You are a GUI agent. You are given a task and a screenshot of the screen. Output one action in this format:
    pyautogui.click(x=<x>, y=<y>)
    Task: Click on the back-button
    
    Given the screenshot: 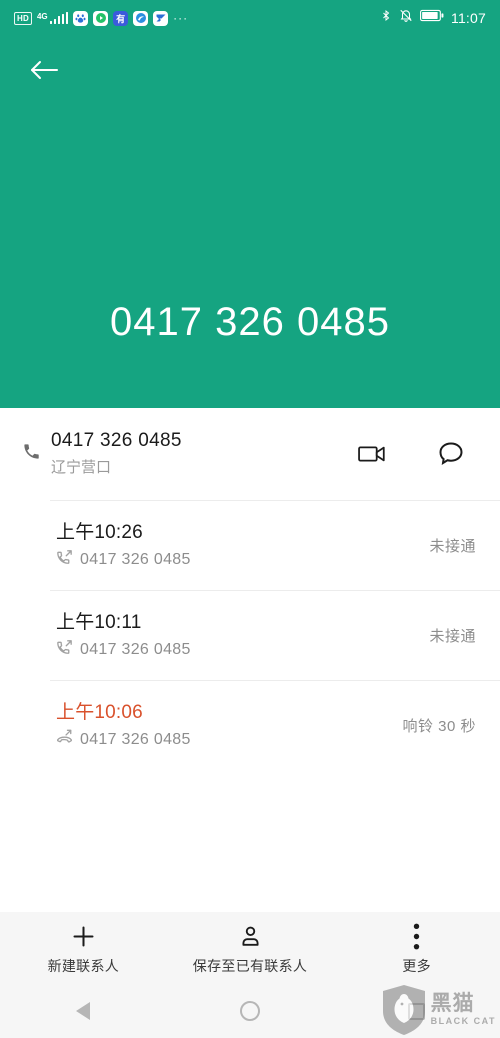 What is the action you would take?
    pyautogui.click(x=44, y=70)
    